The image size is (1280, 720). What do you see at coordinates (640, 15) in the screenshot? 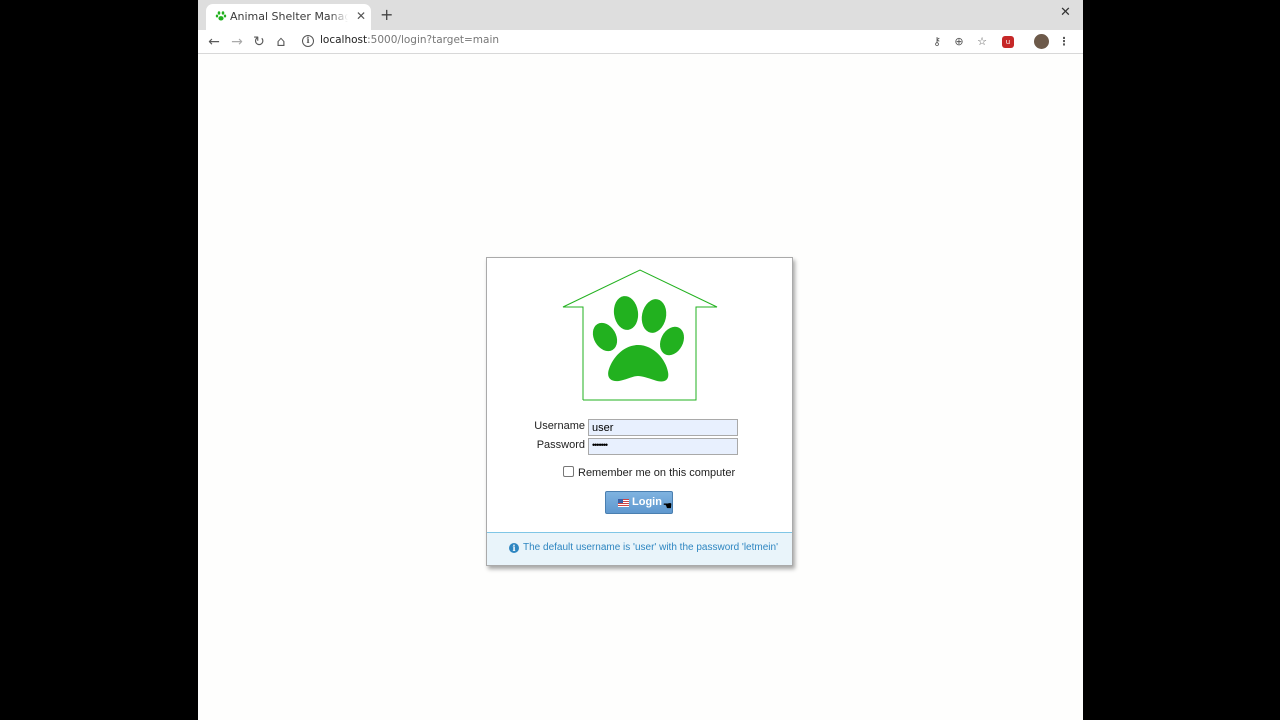
I see `tab-strip: Animal Shelter Manager Login ✕ + ✕` at bounding box center [640, 15].